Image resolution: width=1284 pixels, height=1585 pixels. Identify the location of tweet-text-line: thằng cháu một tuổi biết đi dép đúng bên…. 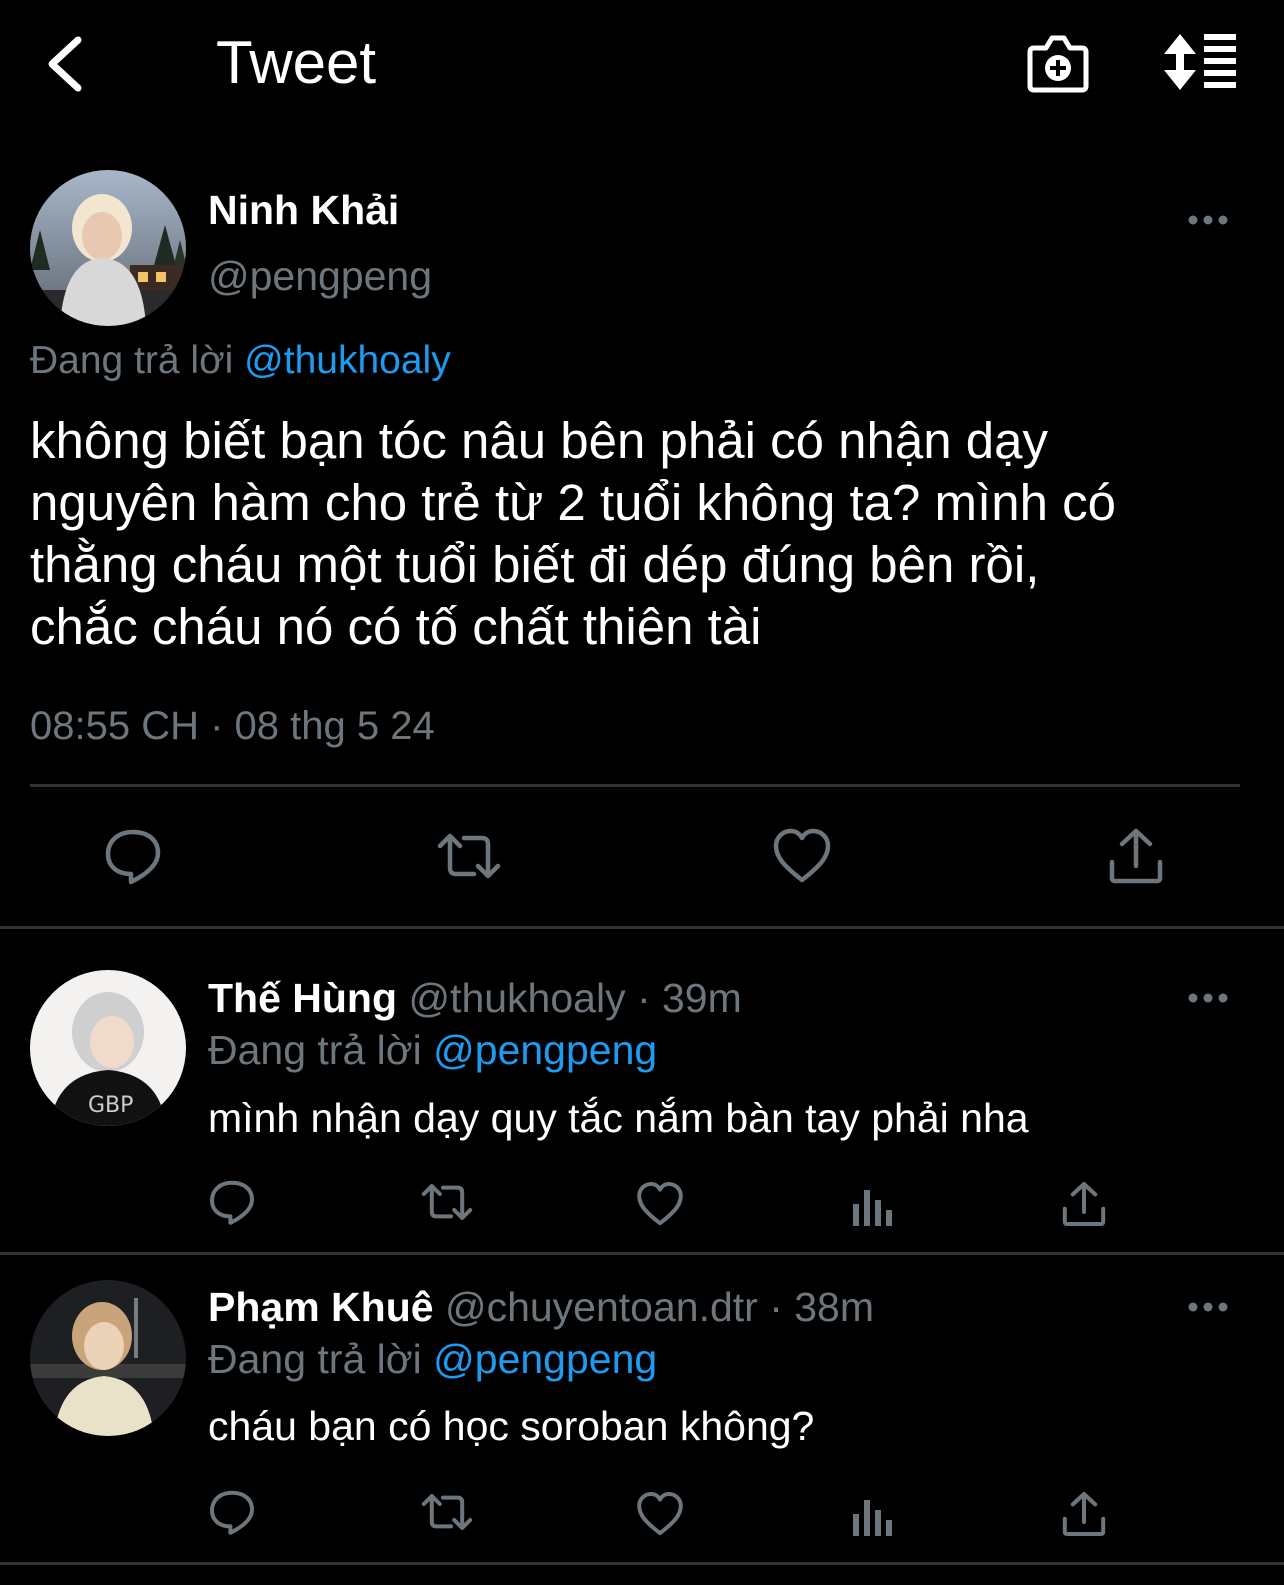
(535, 564).